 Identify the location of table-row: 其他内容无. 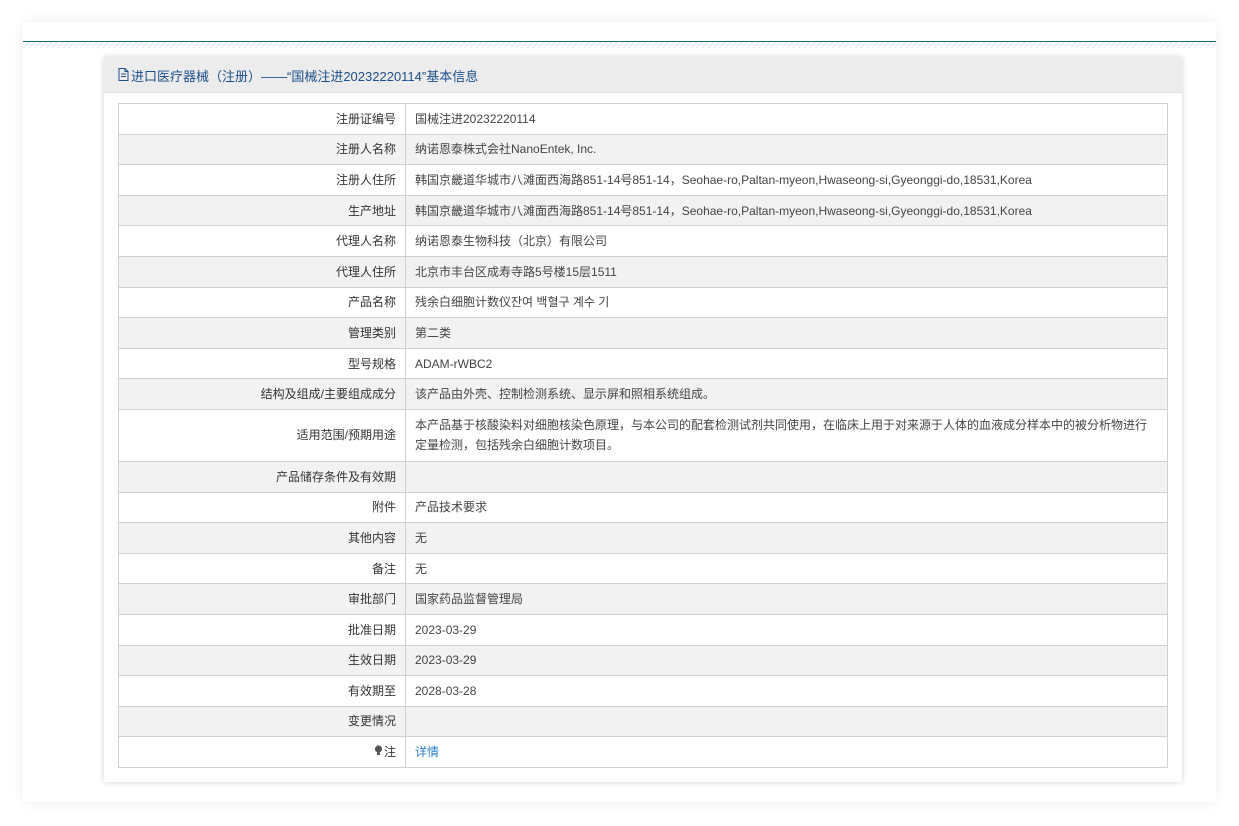
(643, 538).